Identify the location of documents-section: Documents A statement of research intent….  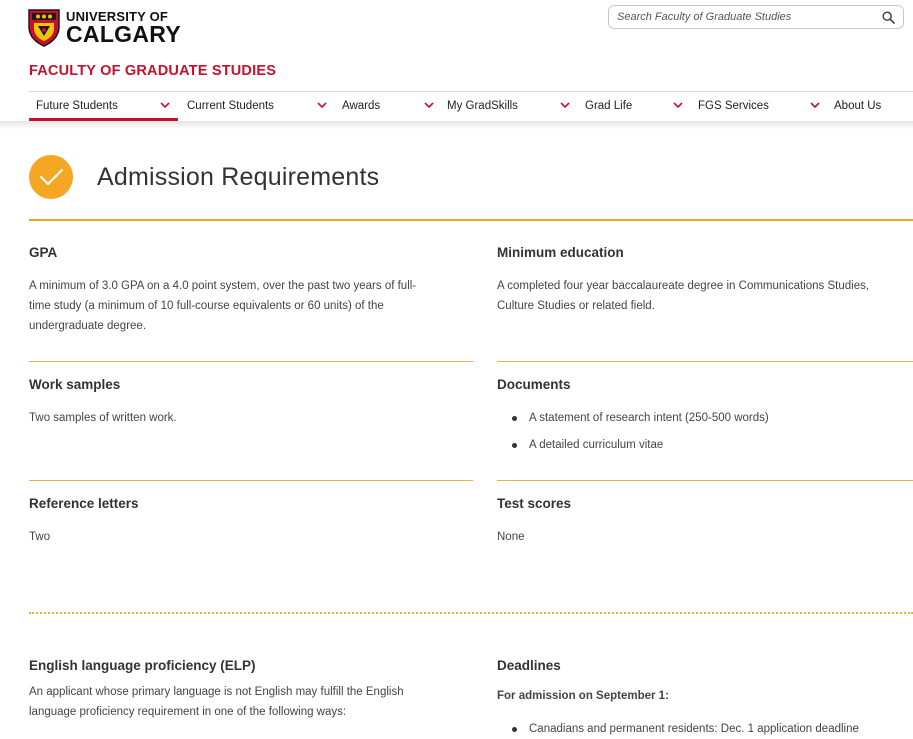
(705, 416).